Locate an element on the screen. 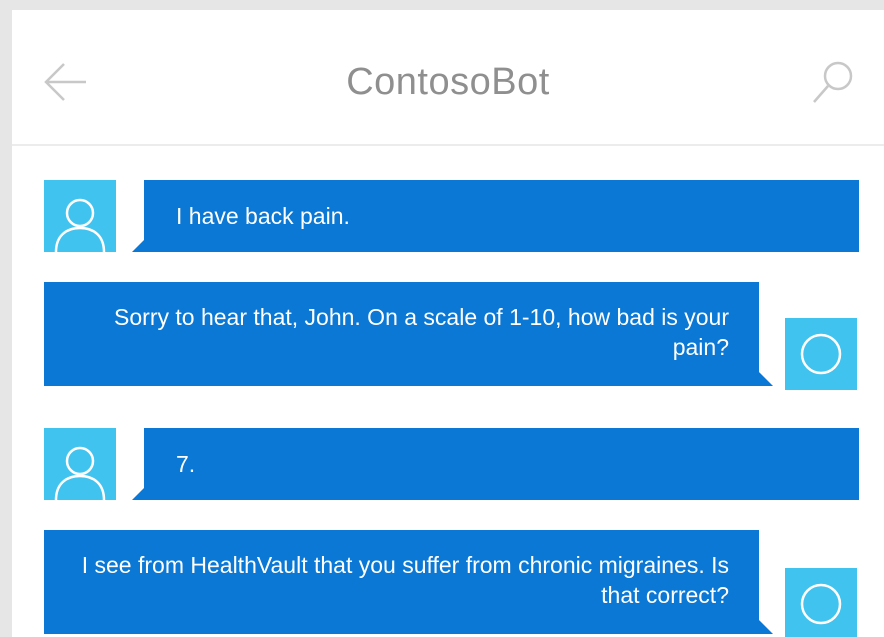 Image resolution: width=884 pixels, height=637 pixels. message-text: I have back pain. is located at coordinates (263, 216).